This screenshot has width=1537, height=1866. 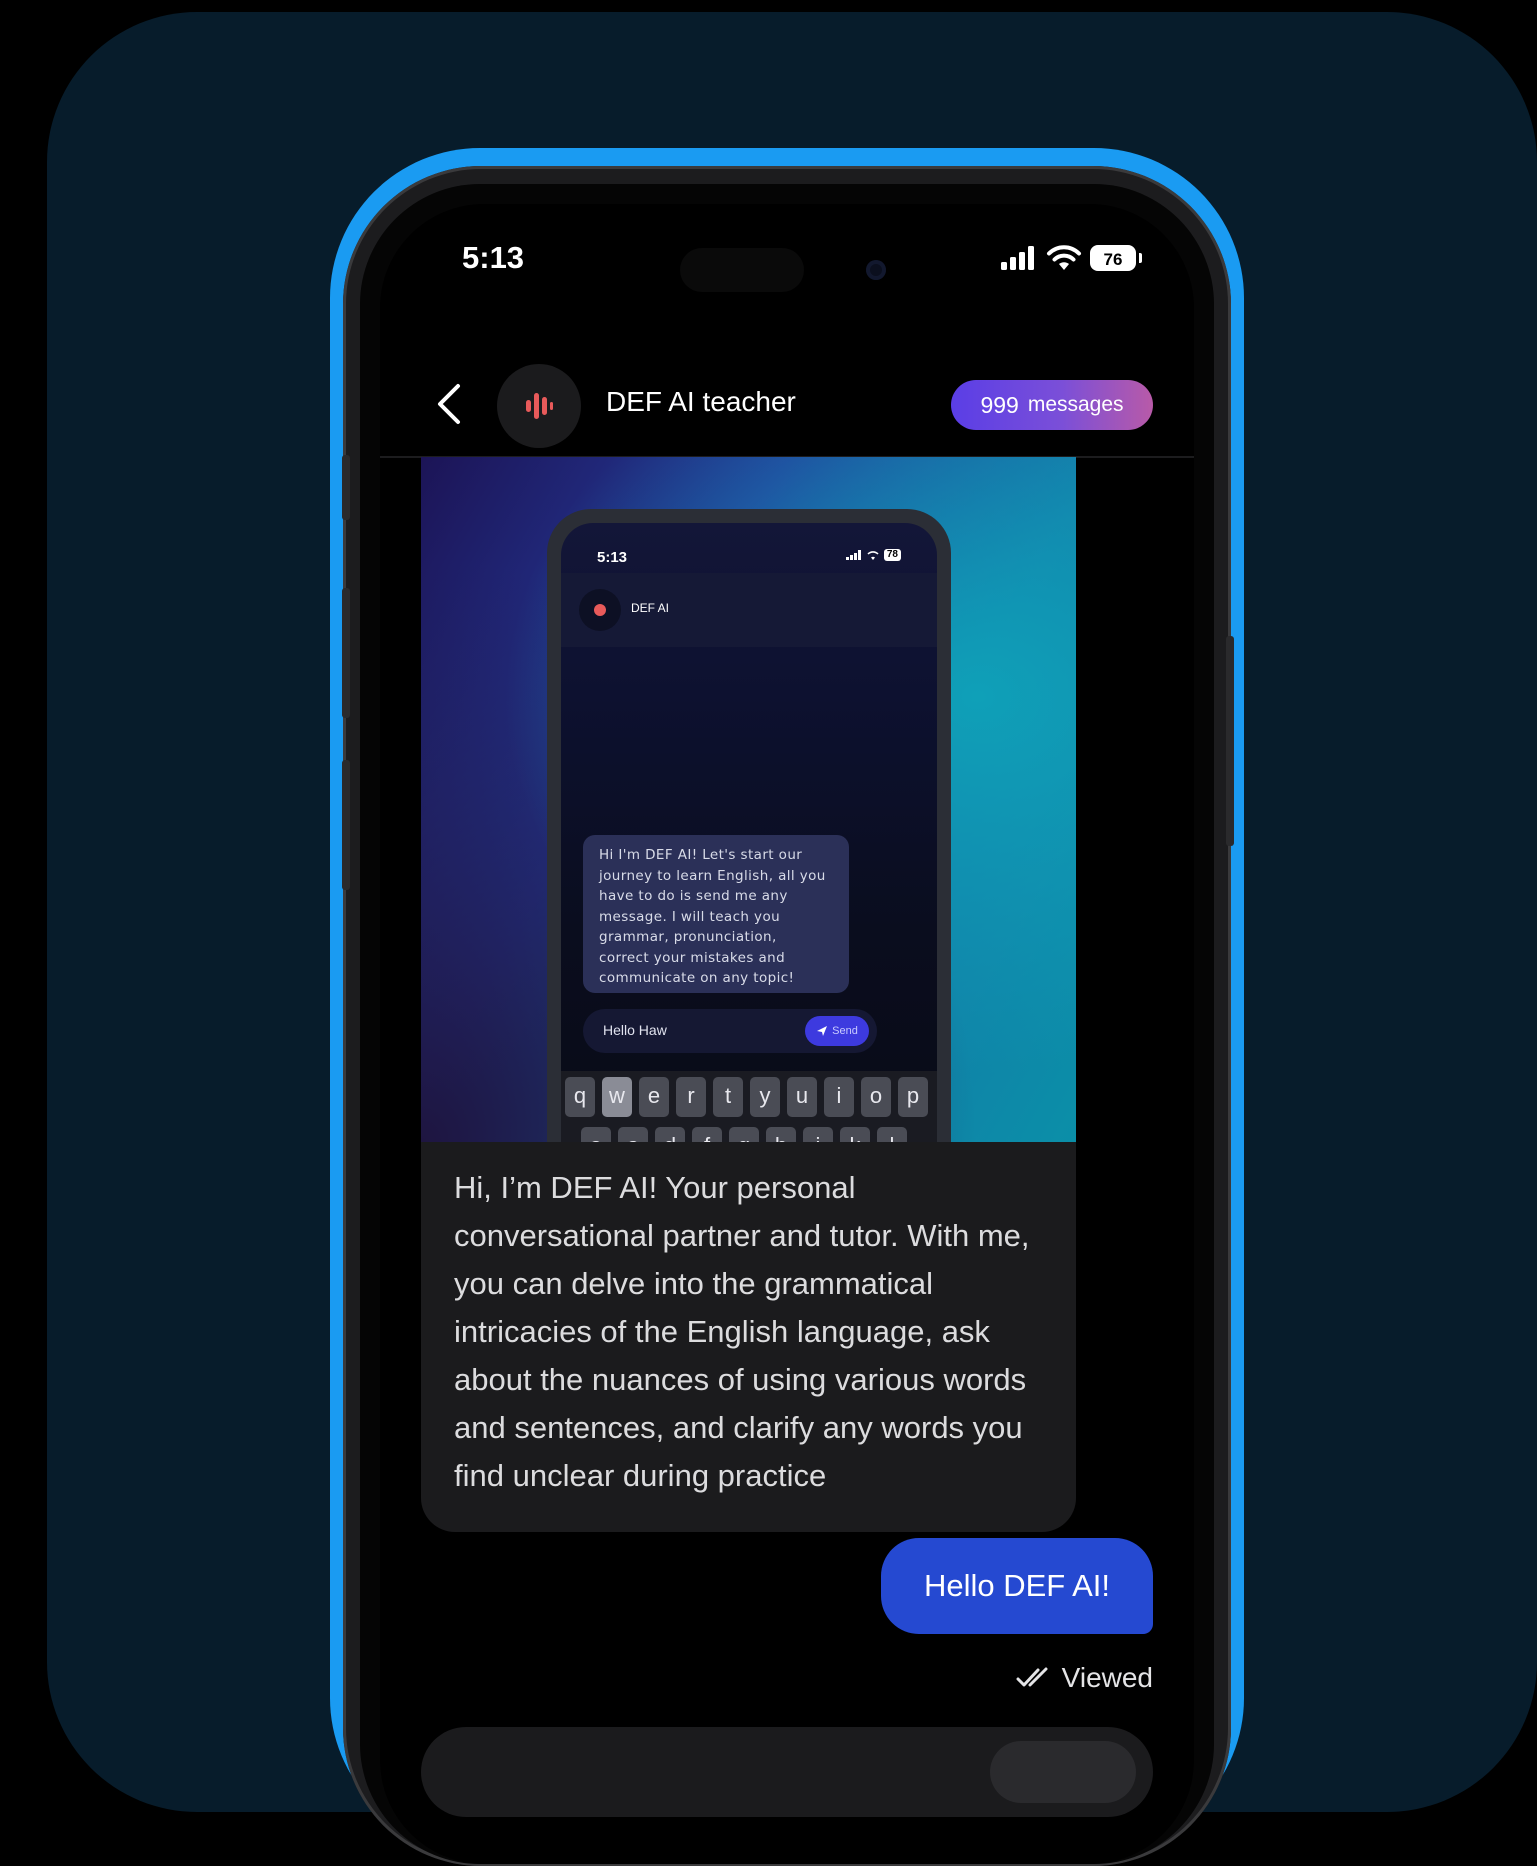 What do you see at coordinates (728, 1097) in the screenshot?
I see `key: t` at bounding box center [728, 1097].